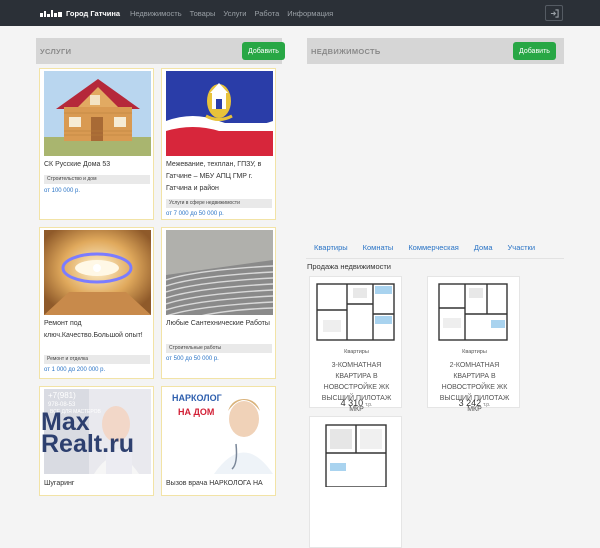  Describe the element at coordinates (352, 403) in the screenshot. I see `listing-price-value: 4 310` at that location.